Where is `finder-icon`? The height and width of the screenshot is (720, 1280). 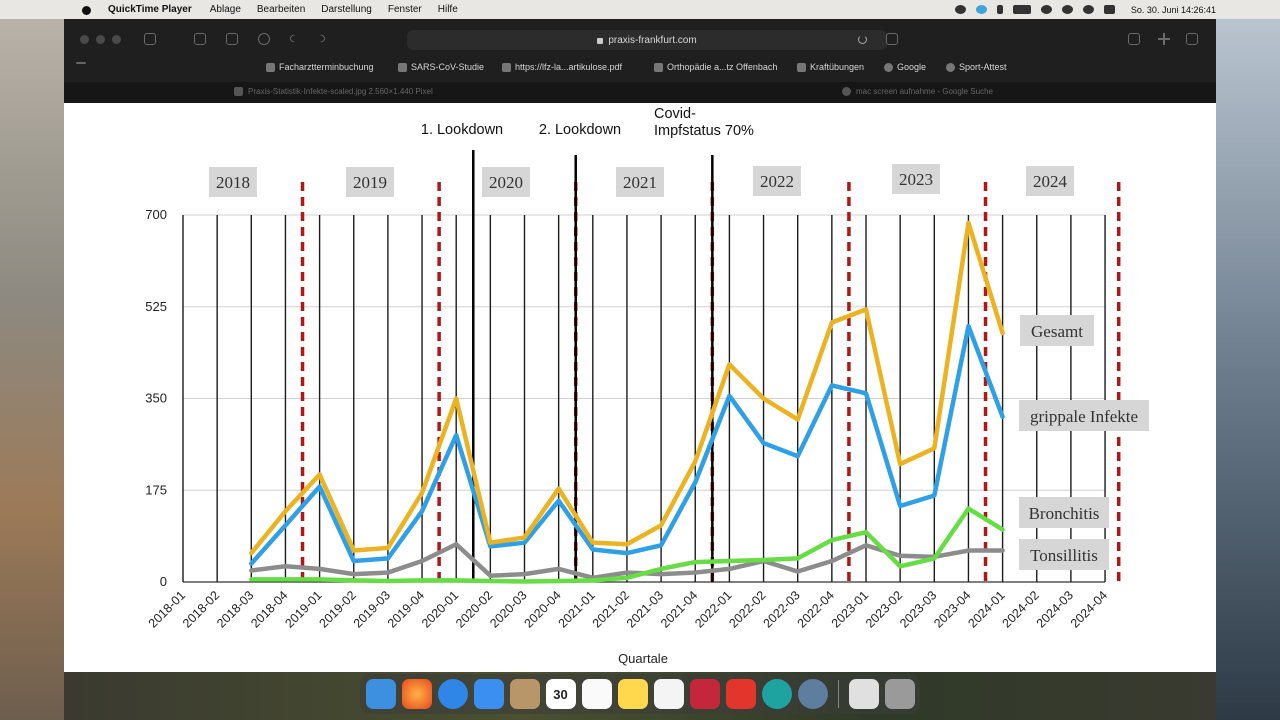
finder-icon is located at coordinates (380, 694).